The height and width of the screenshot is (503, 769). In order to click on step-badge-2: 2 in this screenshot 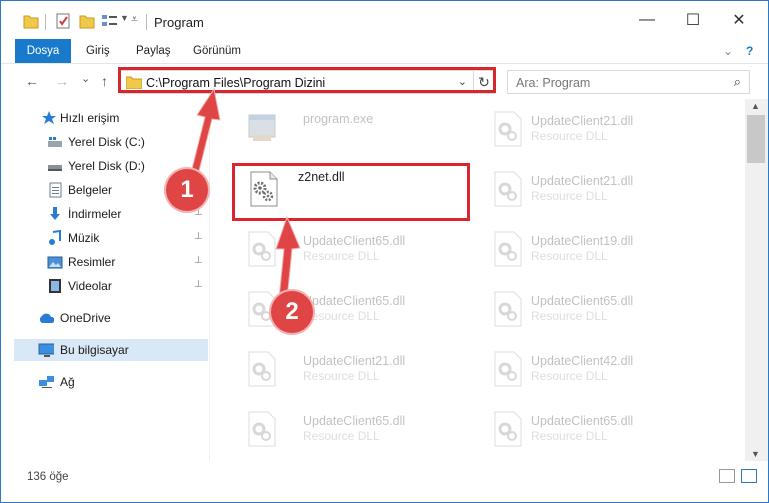, I will do `click(292, 312)`.